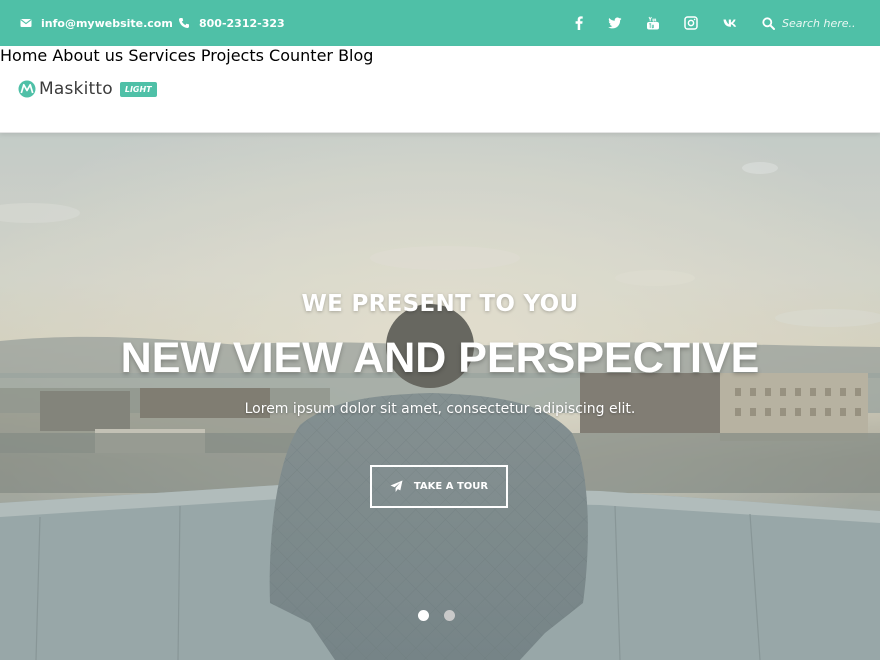 Image resolution: width=880 pixels, height=660 pixels. I want to click on vk-icon, so click(730, 23).